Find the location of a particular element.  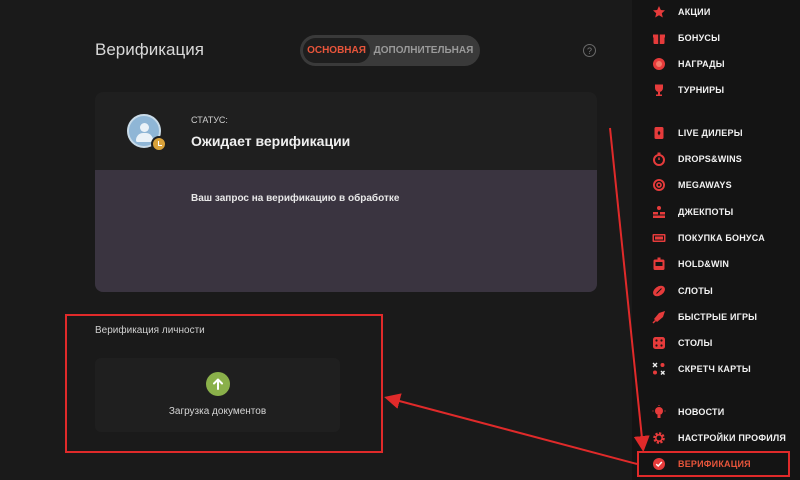

page-title: Верификация is located at coordinates (149, 49).